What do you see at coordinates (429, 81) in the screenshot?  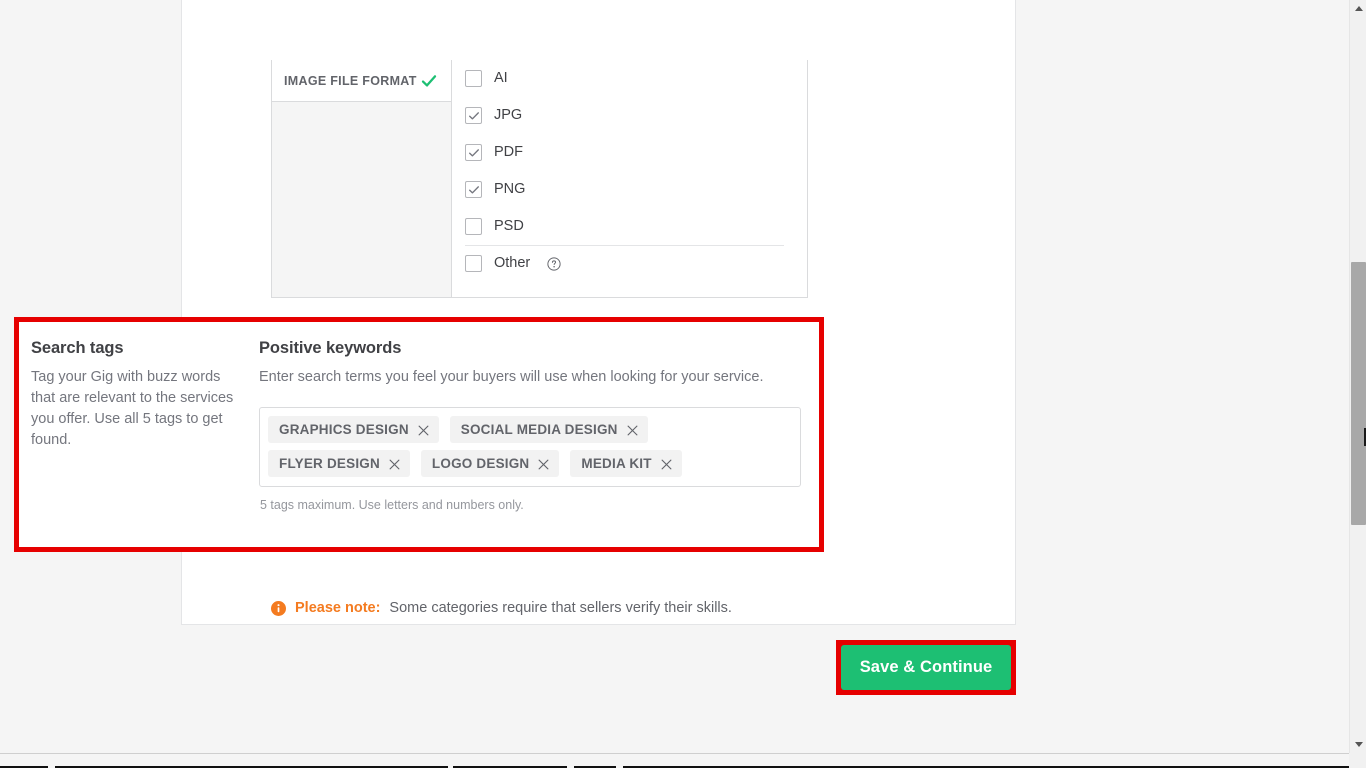 I see `green-check-icon` at bounding box center [429, 81].